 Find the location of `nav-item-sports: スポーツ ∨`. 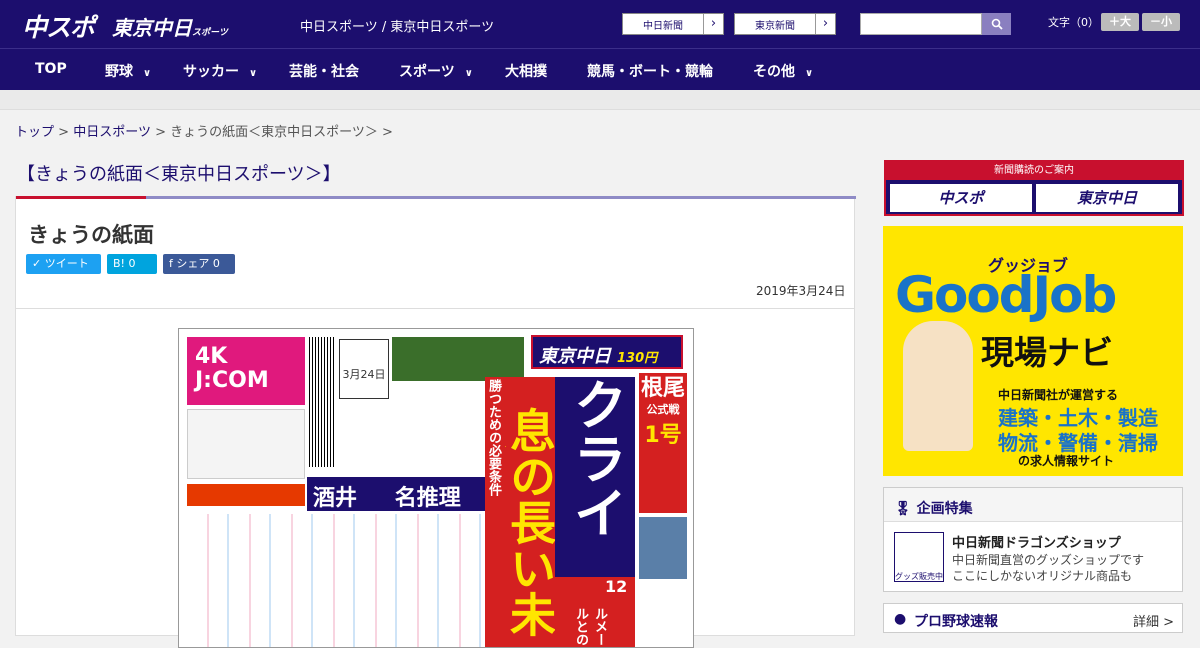

nav-item-sports: スポーツ ∨ is located at coordinates (436, 71).